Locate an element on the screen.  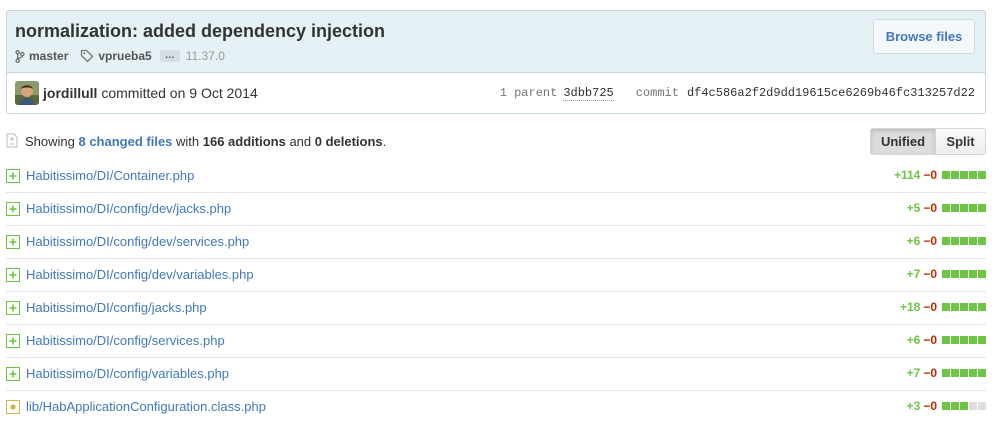
additions-count: +114 is located at coordinates (907, 175).